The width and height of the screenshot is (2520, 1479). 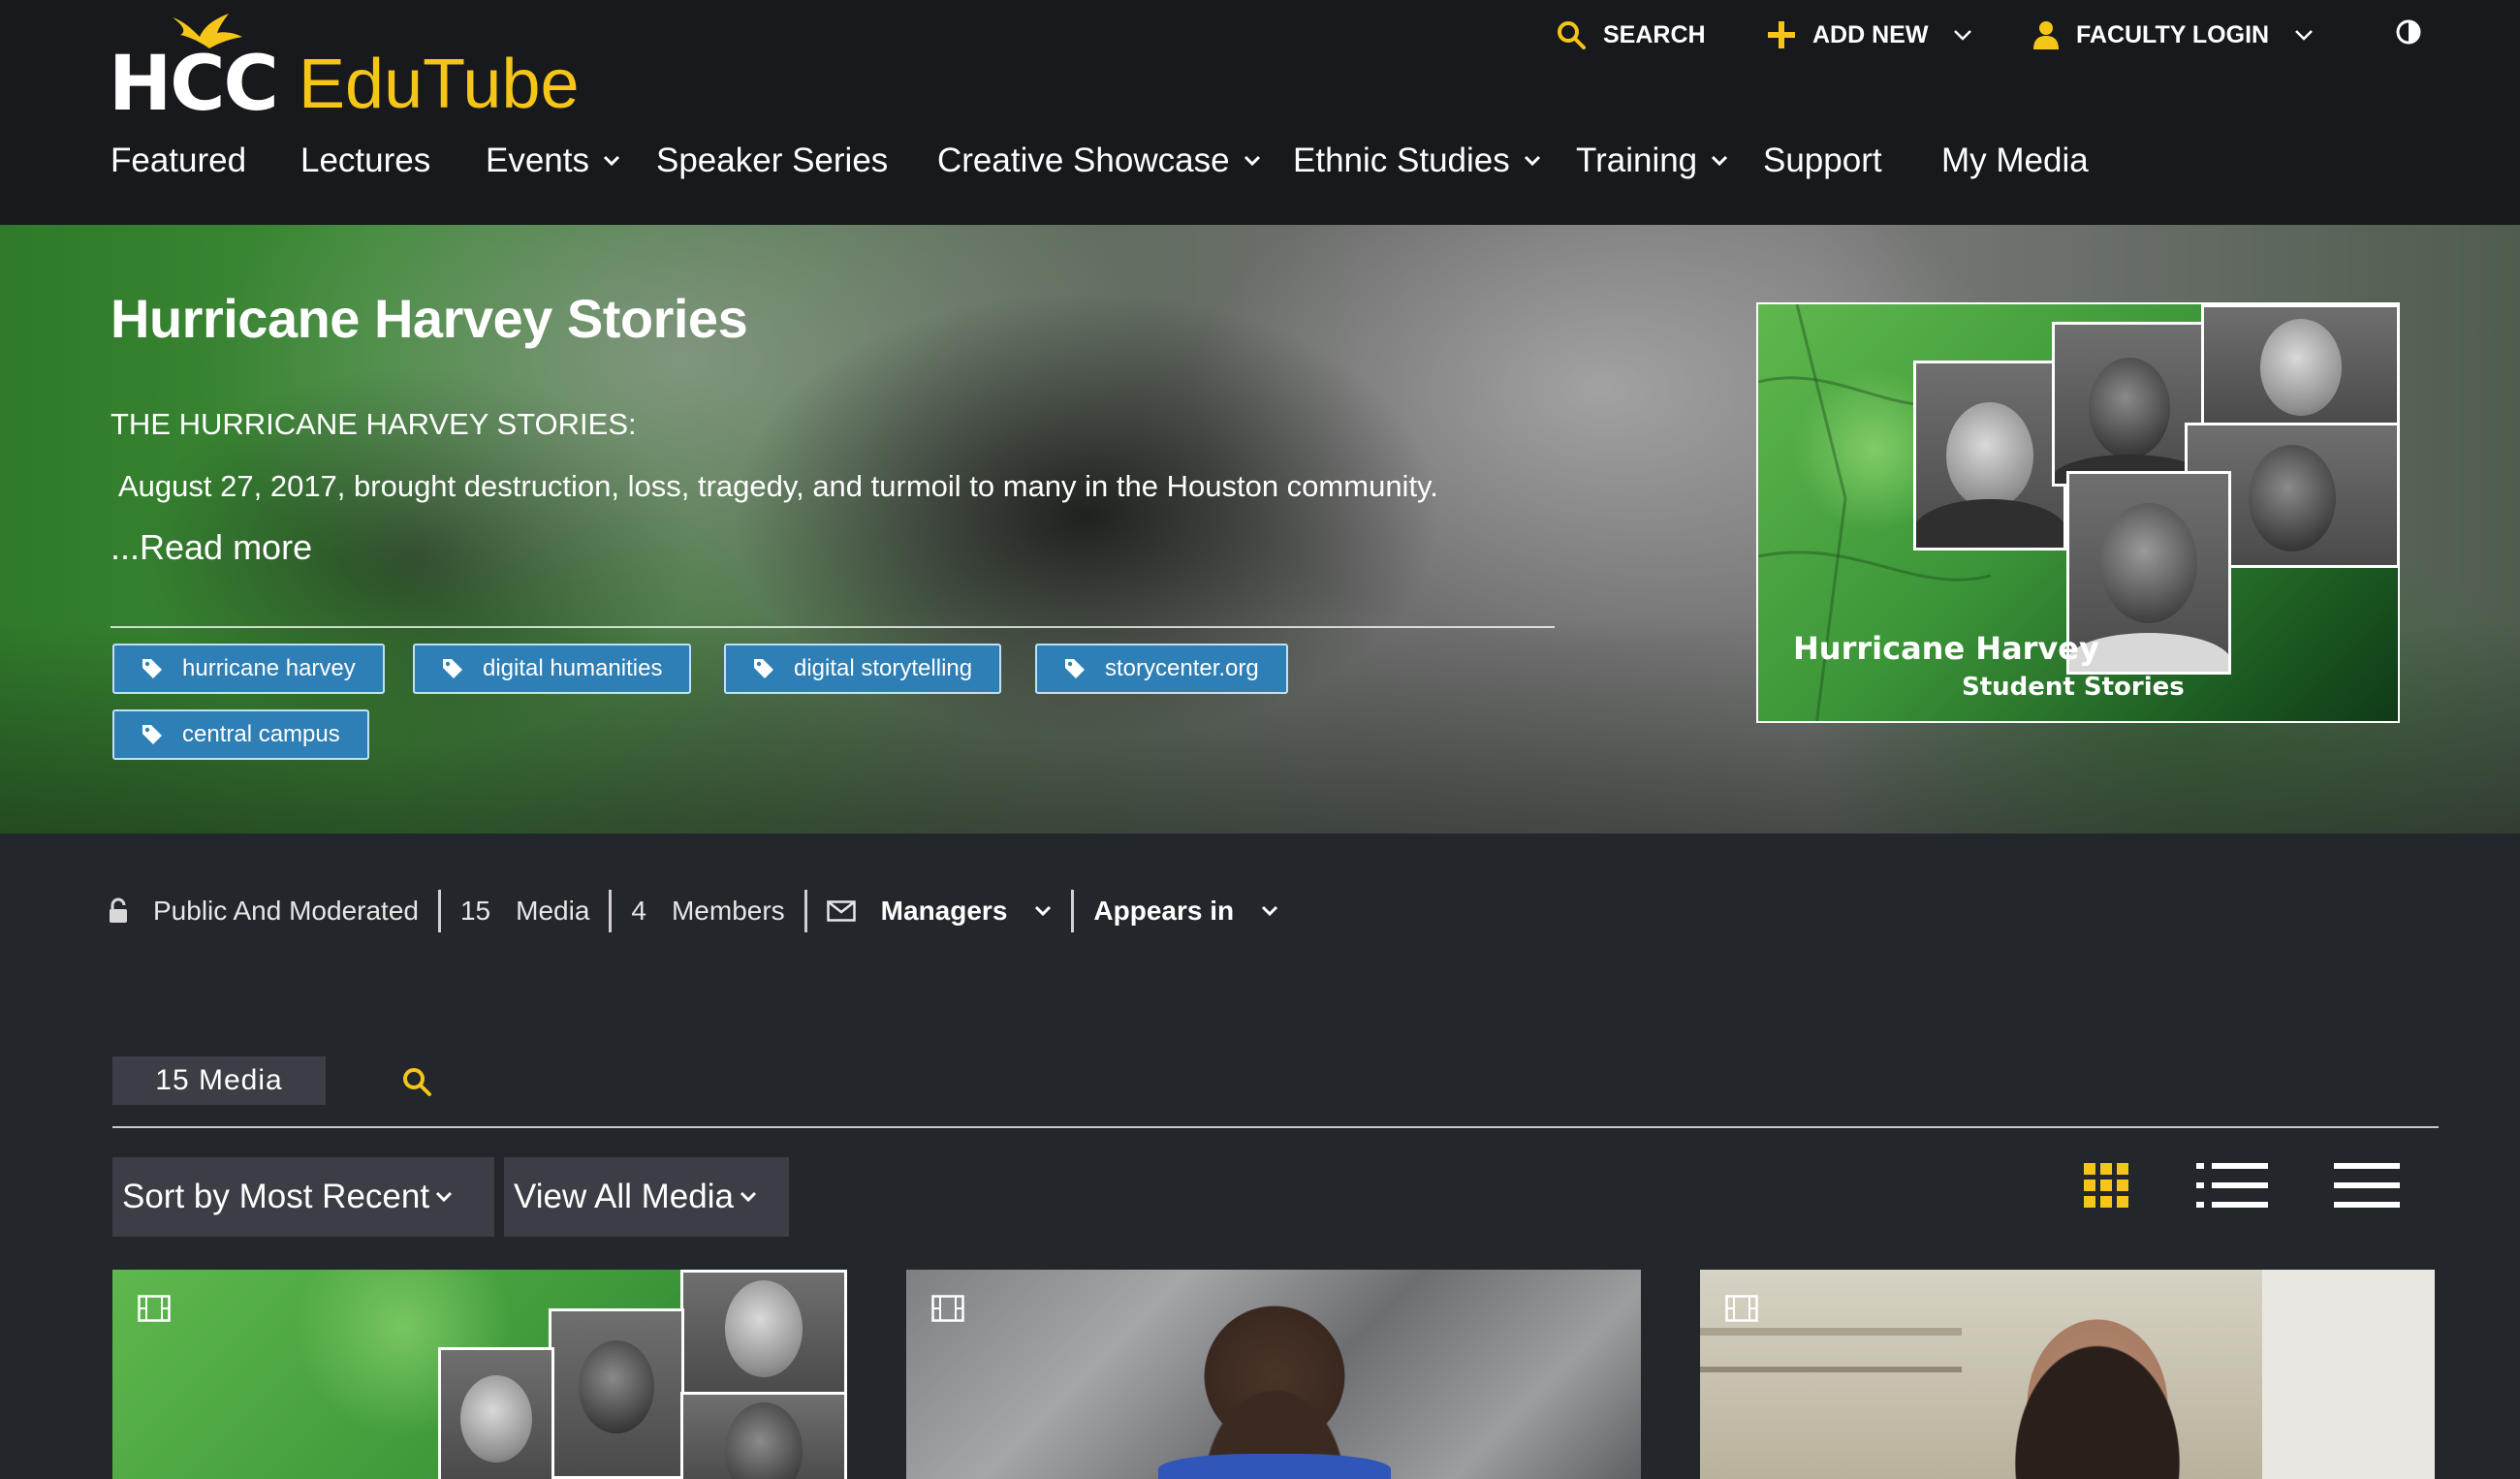 I want to click on plus-icon, so click(x=1781, y=34).